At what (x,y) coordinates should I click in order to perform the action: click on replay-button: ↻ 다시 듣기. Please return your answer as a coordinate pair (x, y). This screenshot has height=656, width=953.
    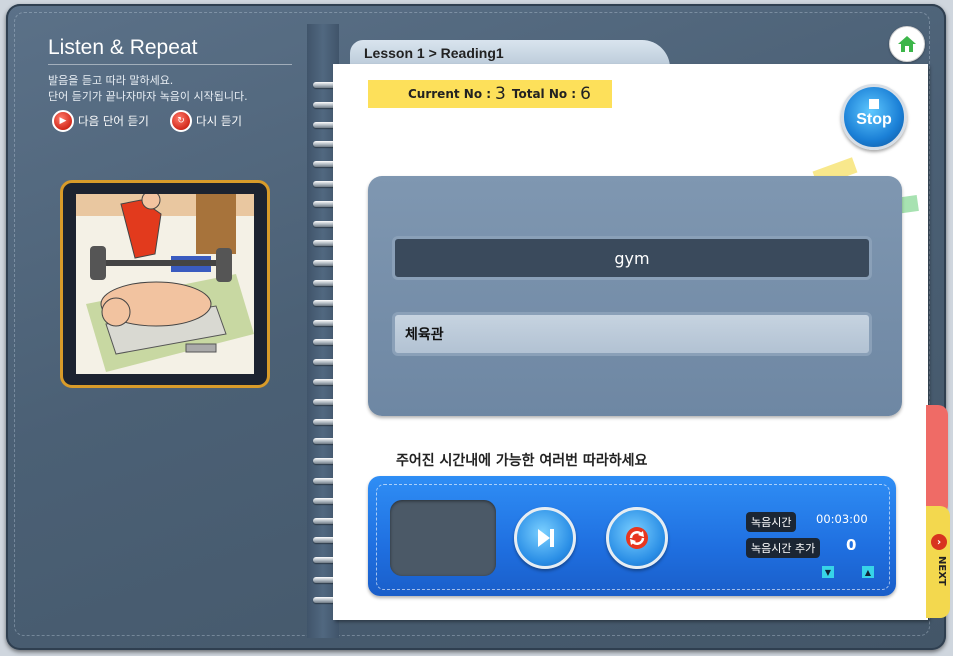
    Looking at the image, I should click on (206, 121).